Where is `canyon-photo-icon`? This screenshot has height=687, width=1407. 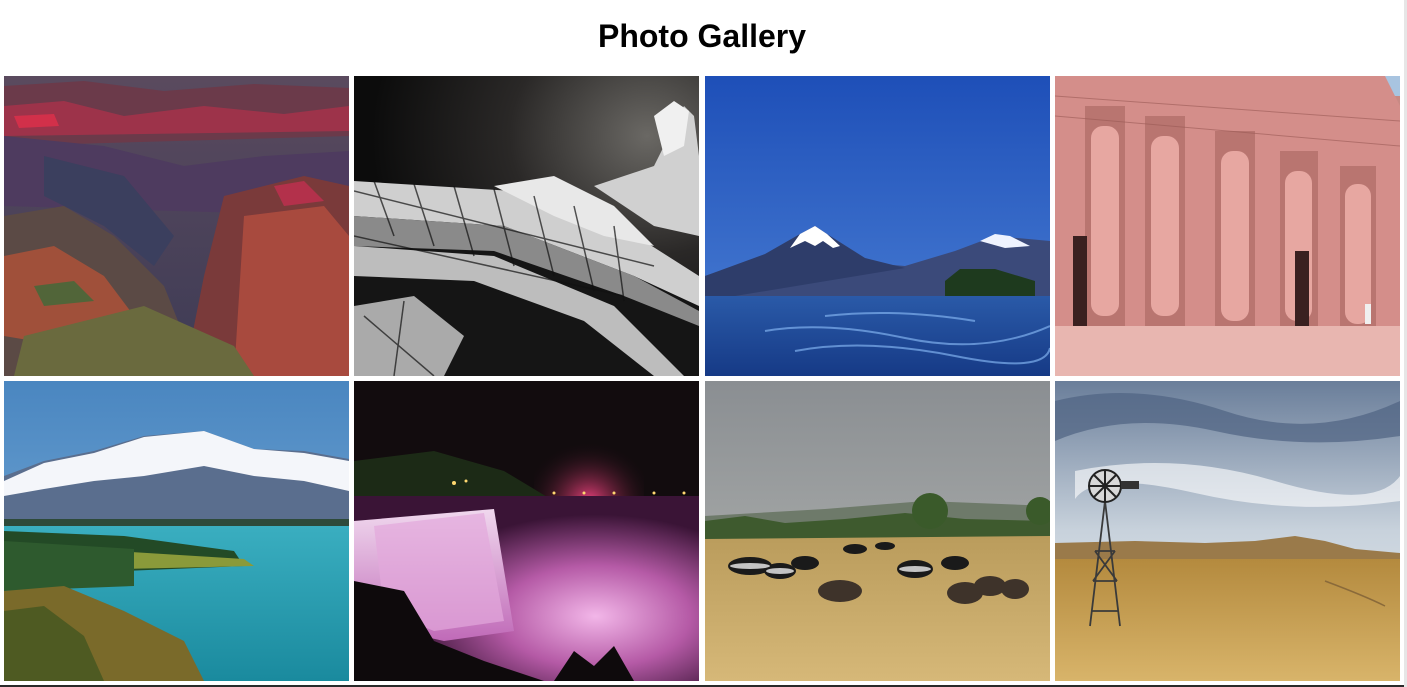
canyon-photo-icon is located at coordinates (176, 226).